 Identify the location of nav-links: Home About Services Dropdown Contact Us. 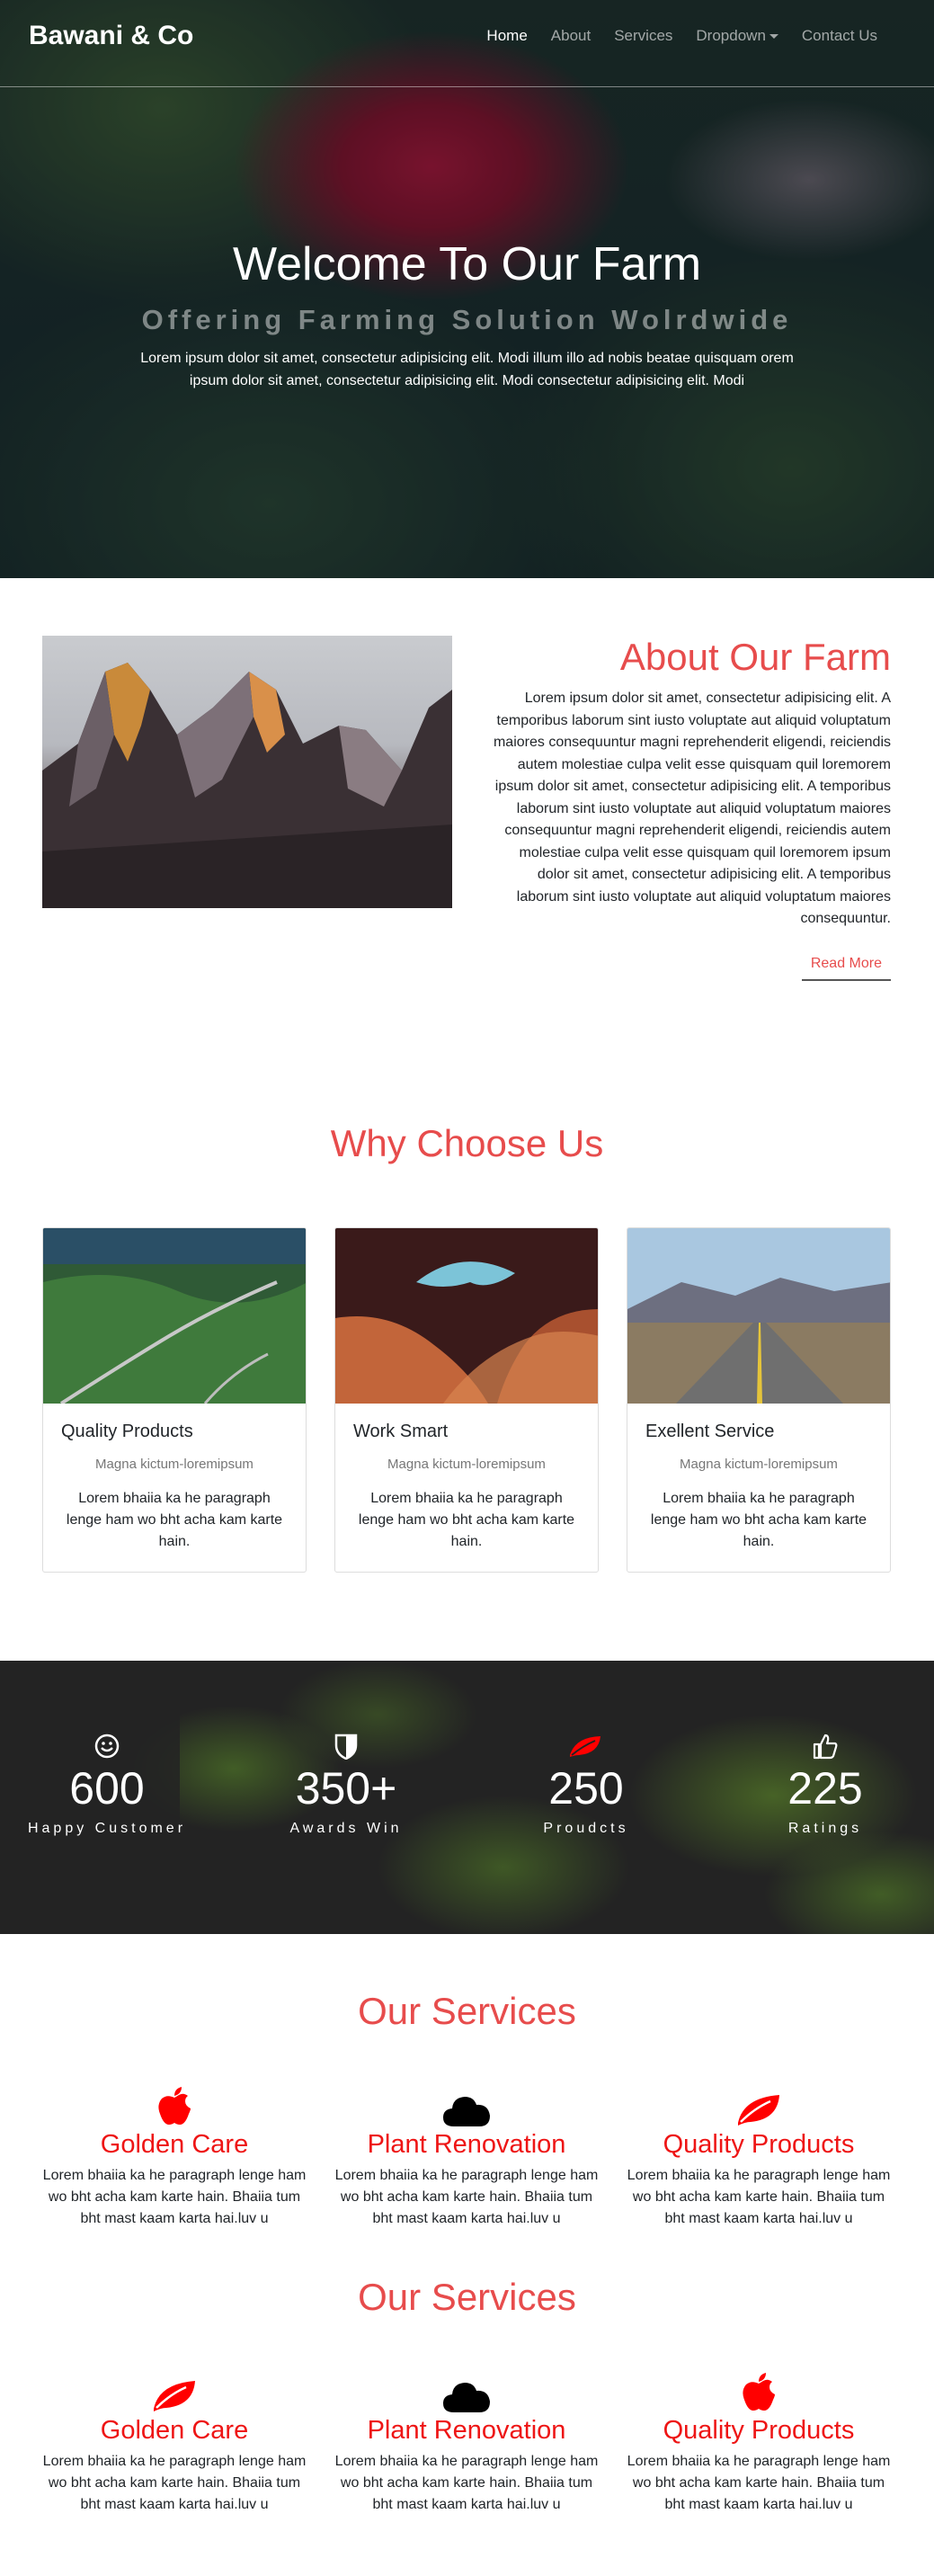
(682, 36).